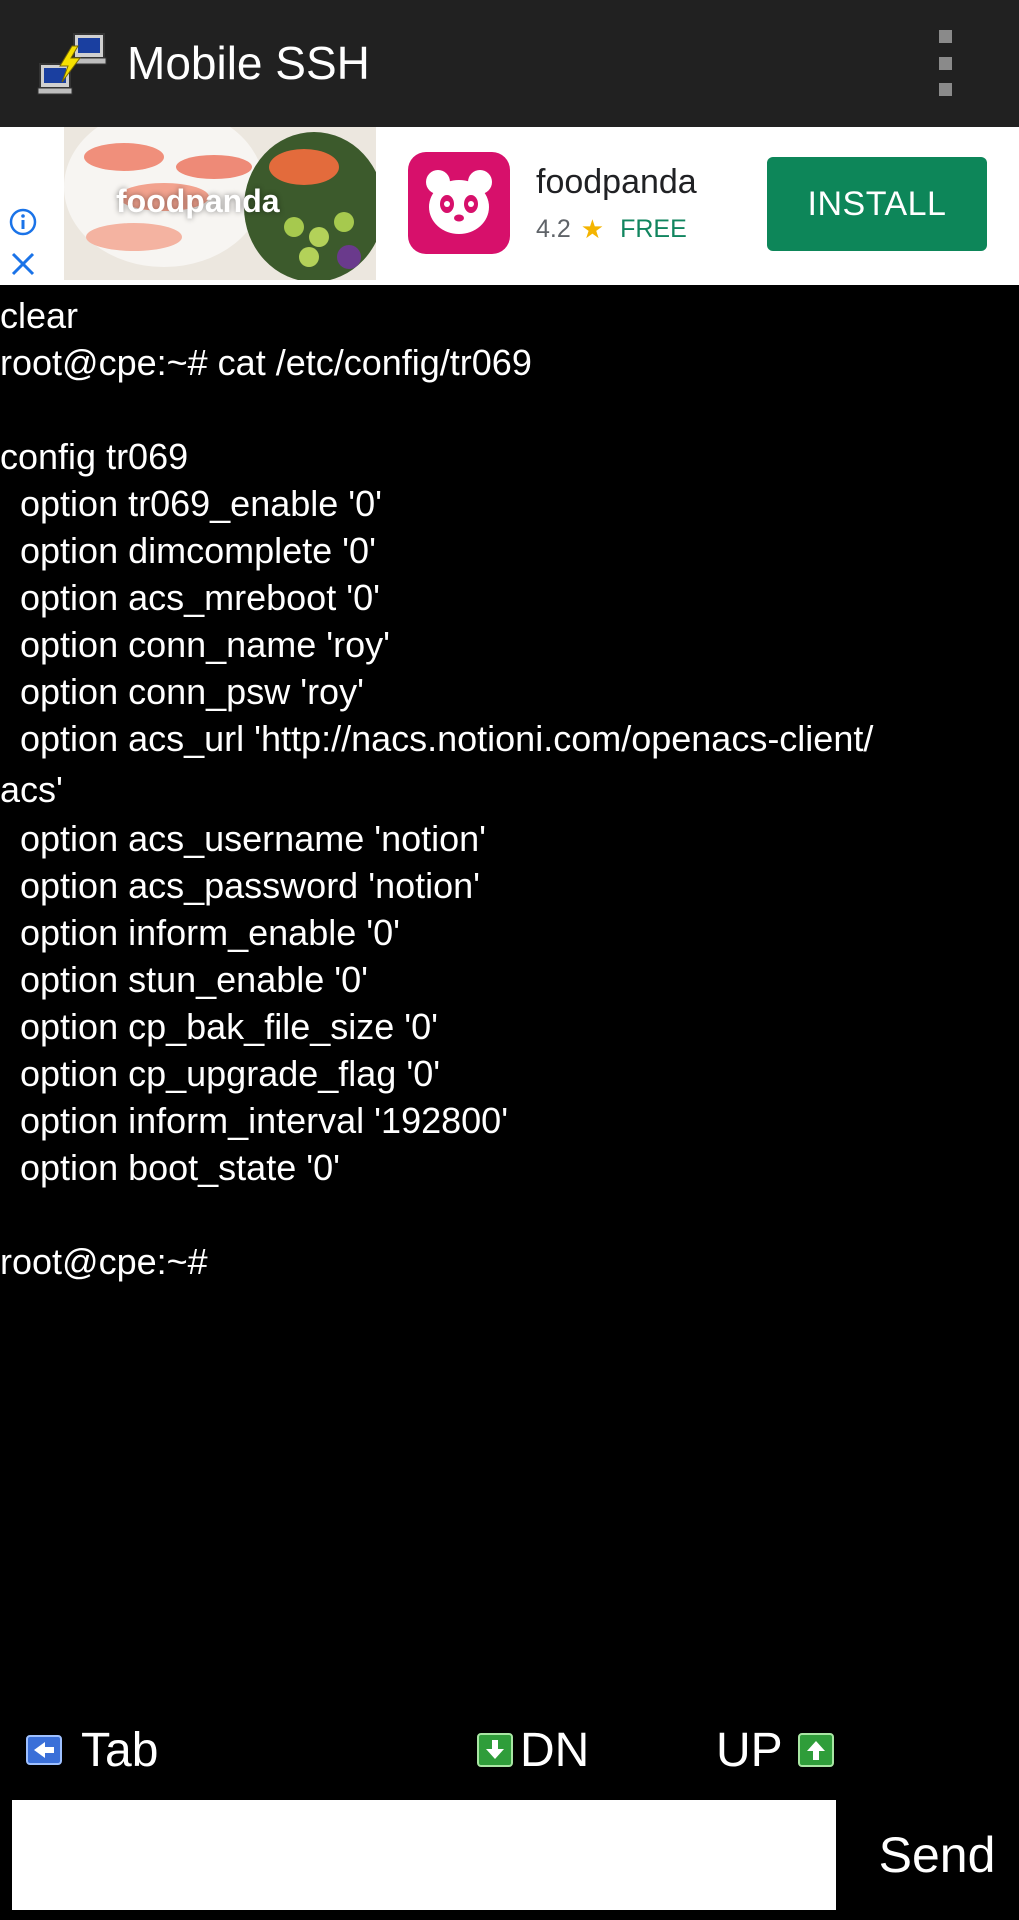  Describe the element at coordinates (653, 229) in the screenshot. I see `ad-price: FREE` at that location.